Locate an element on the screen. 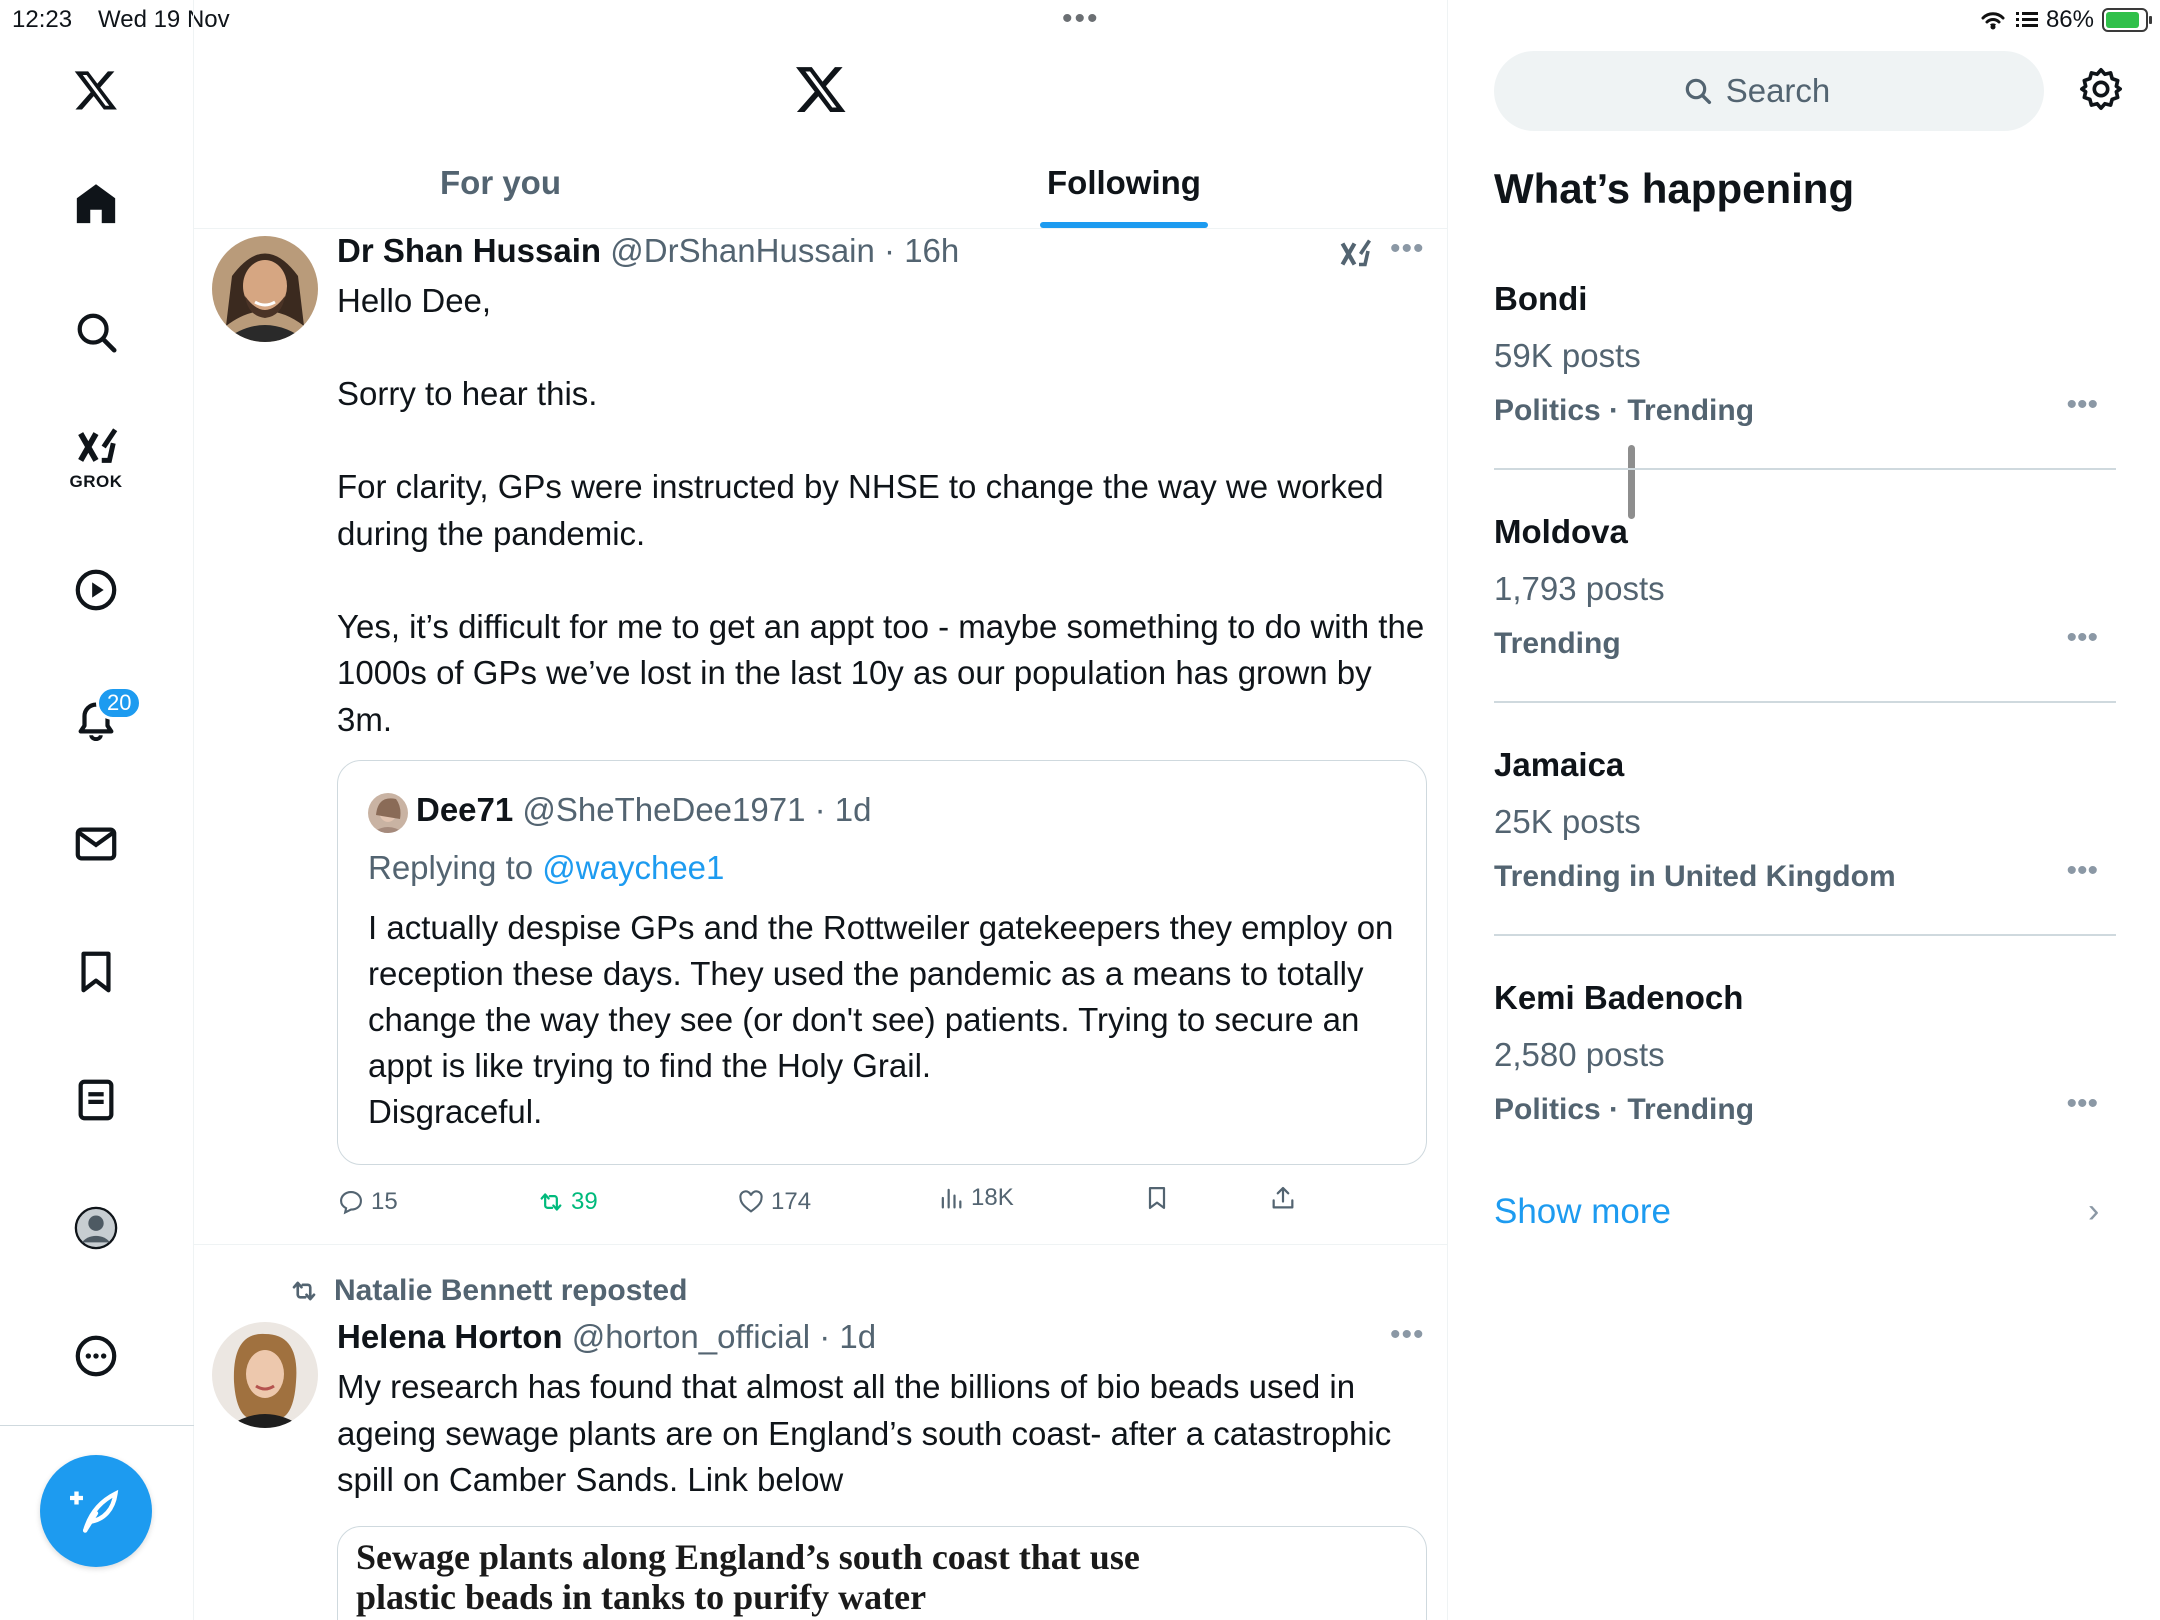  repost-button: 39 is located at coordinates (567, 1202).